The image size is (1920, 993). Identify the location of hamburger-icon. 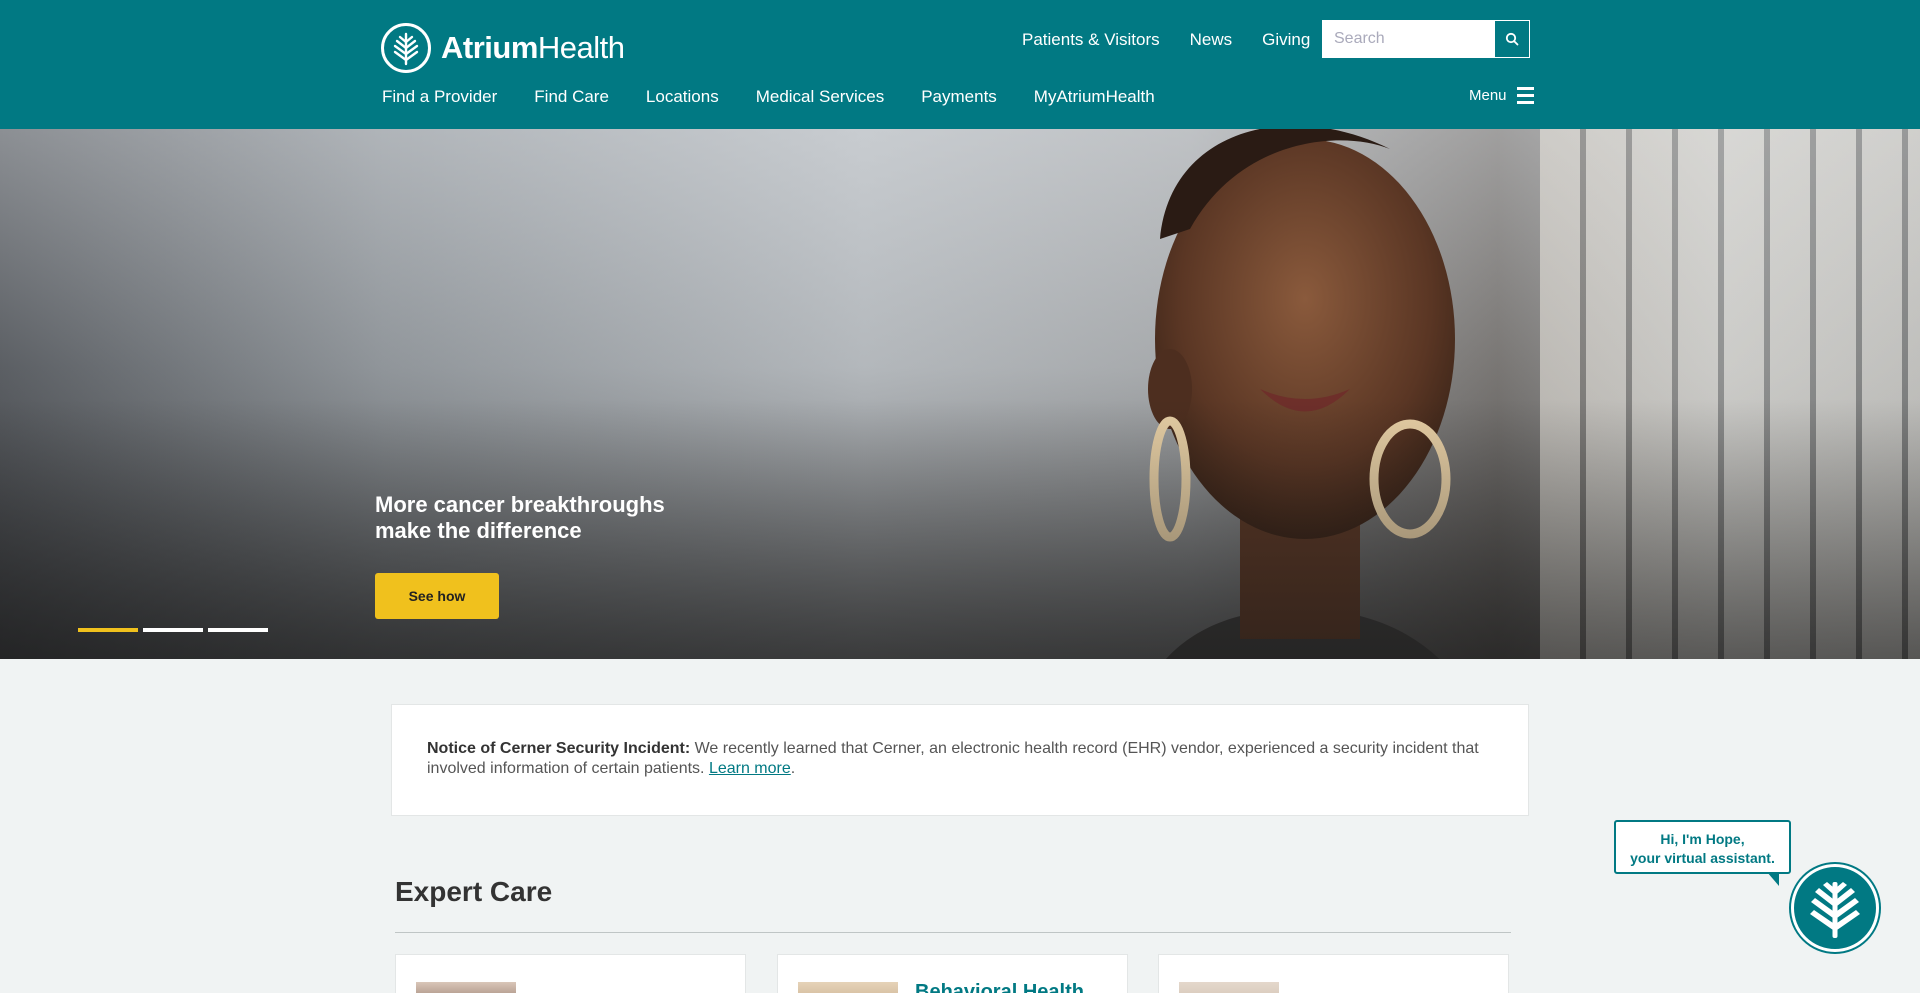
(1525, 95).